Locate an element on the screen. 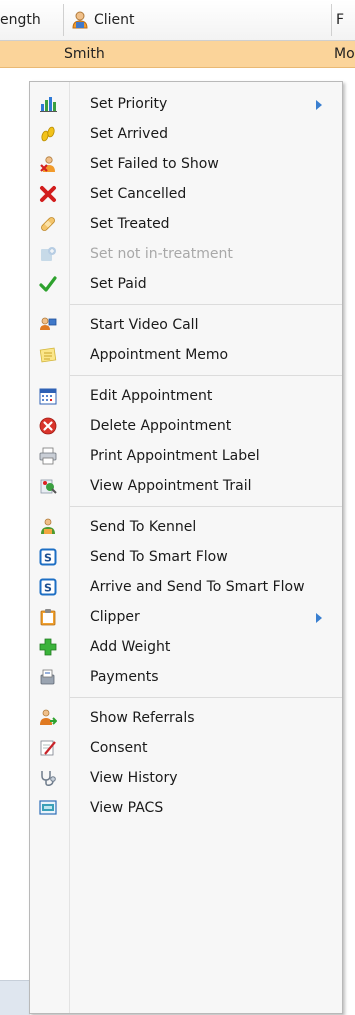 The width and height of the screenshot is (355, 1015). menu-item-consent: Consent is located at coordinates (186, 748).